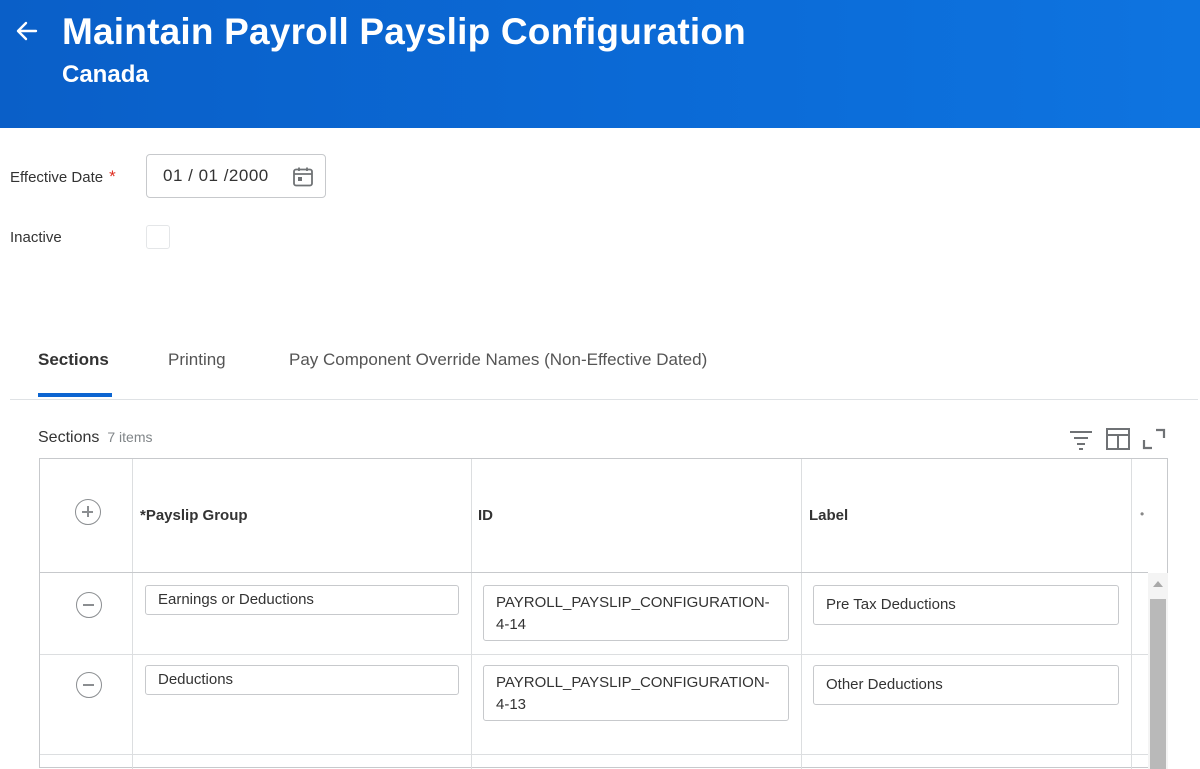 The height and width of the screenshot is (769, 1200). What do you see at coordinates (216, 175) in the screenshot?
I see `effective-date-value: 01 / 01 /2000` at bounding box center [216, 175].